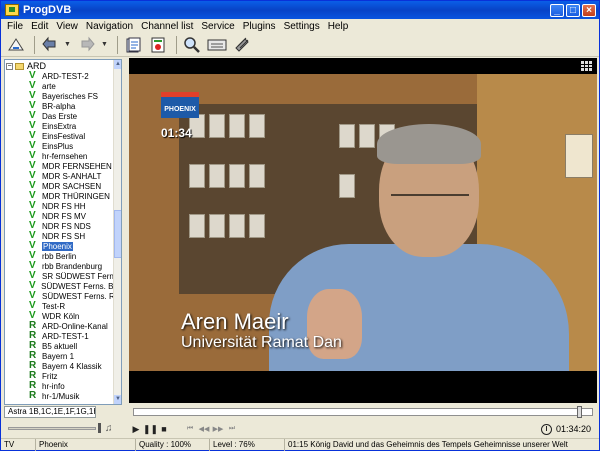 This screenshot has width=600, height=451. What do you see at coordinates (81, 296) in the screenshot?
I see `channel-name: SÜDWEST Ferns. RP` at bounding box center [81, 296].